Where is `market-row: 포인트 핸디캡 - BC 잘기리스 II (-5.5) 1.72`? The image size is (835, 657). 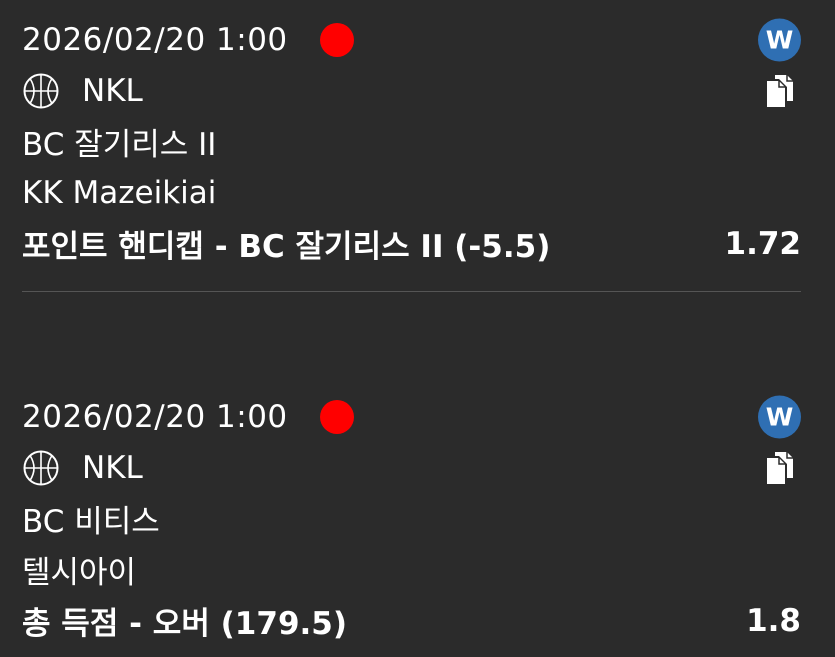
market-row: 포인트 핸디캡 - BC 잘기리스 II (-5.5) 1.72 is located at coordinates (411, 243).